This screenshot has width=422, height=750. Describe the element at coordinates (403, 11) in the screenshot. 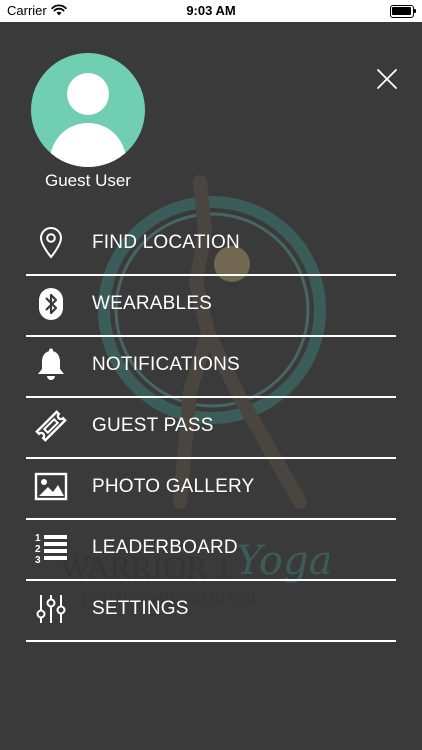

I see `battery-icon` at that location.